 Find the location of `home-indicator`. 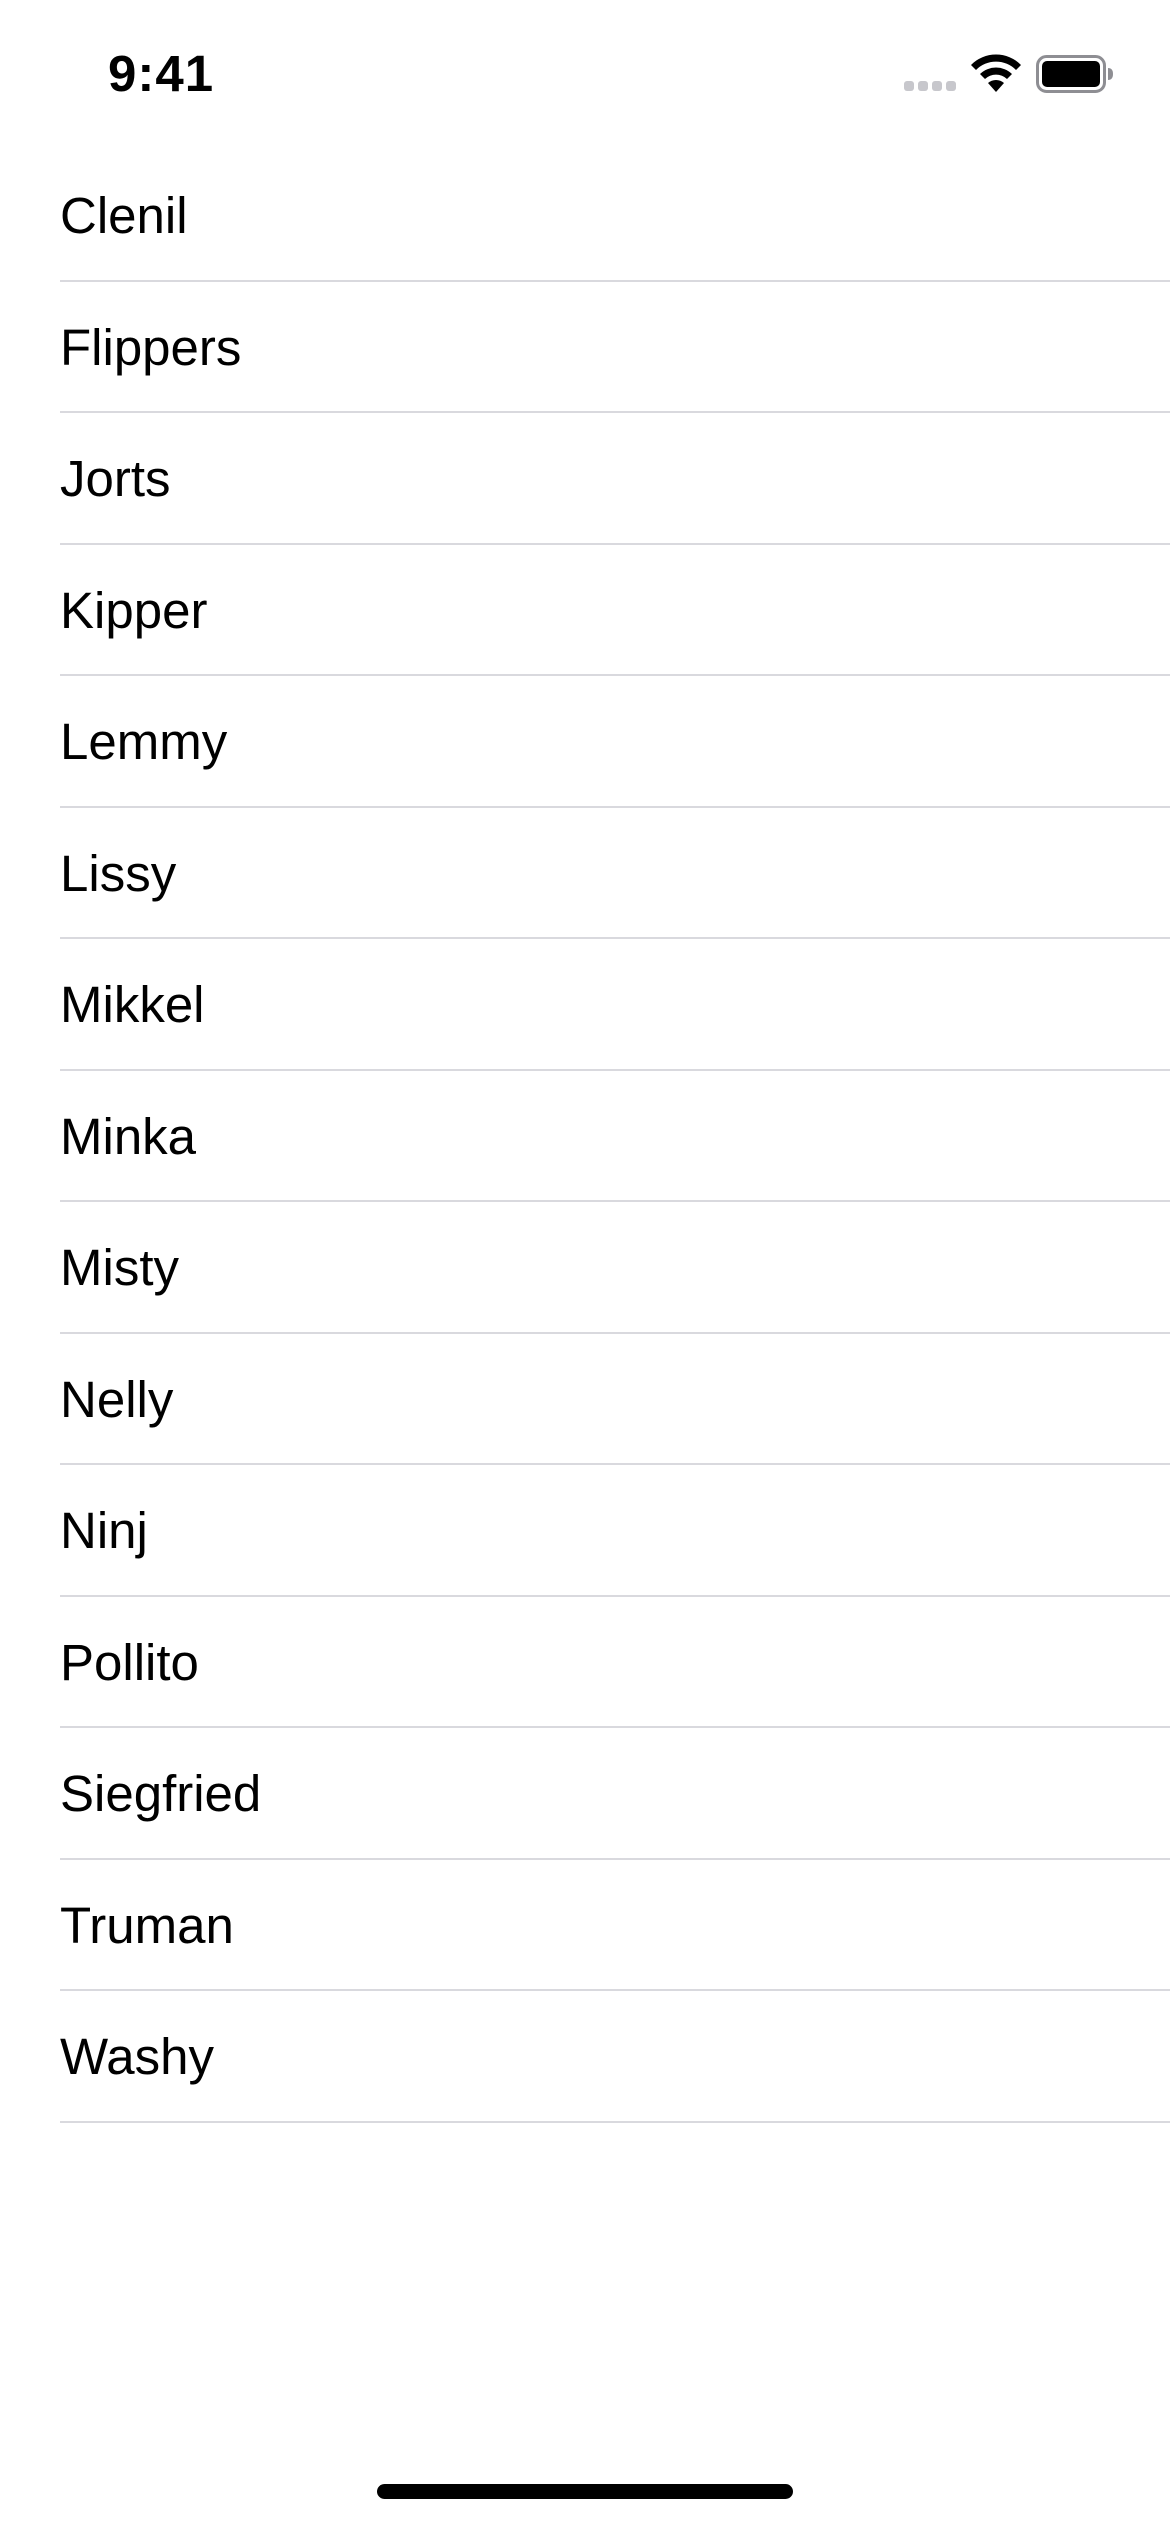

home-indicator is located at coordinates (585, 2491).